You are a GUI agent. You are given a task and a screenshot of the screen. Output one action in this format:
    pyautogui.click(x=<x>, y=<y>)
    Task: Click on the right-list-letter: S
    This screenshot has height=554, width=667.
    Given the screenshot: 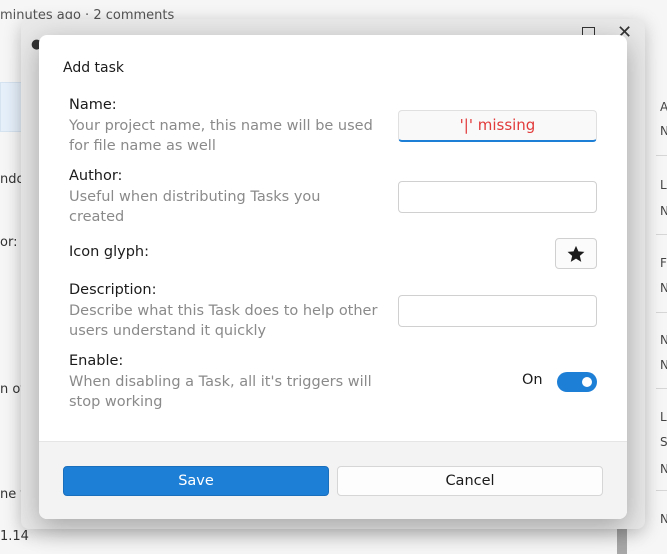 What is the action you would take?
    pyautogui.click(x=663, y=442)
    